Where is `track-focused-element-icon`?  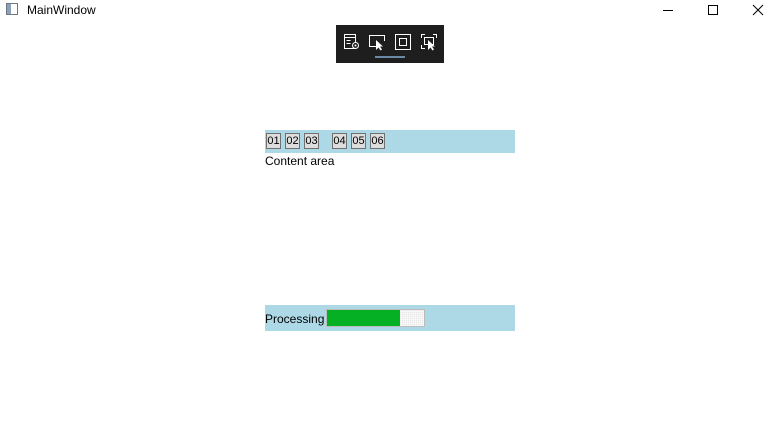 track-focused-element-icon is located at coordinates (429, 42).